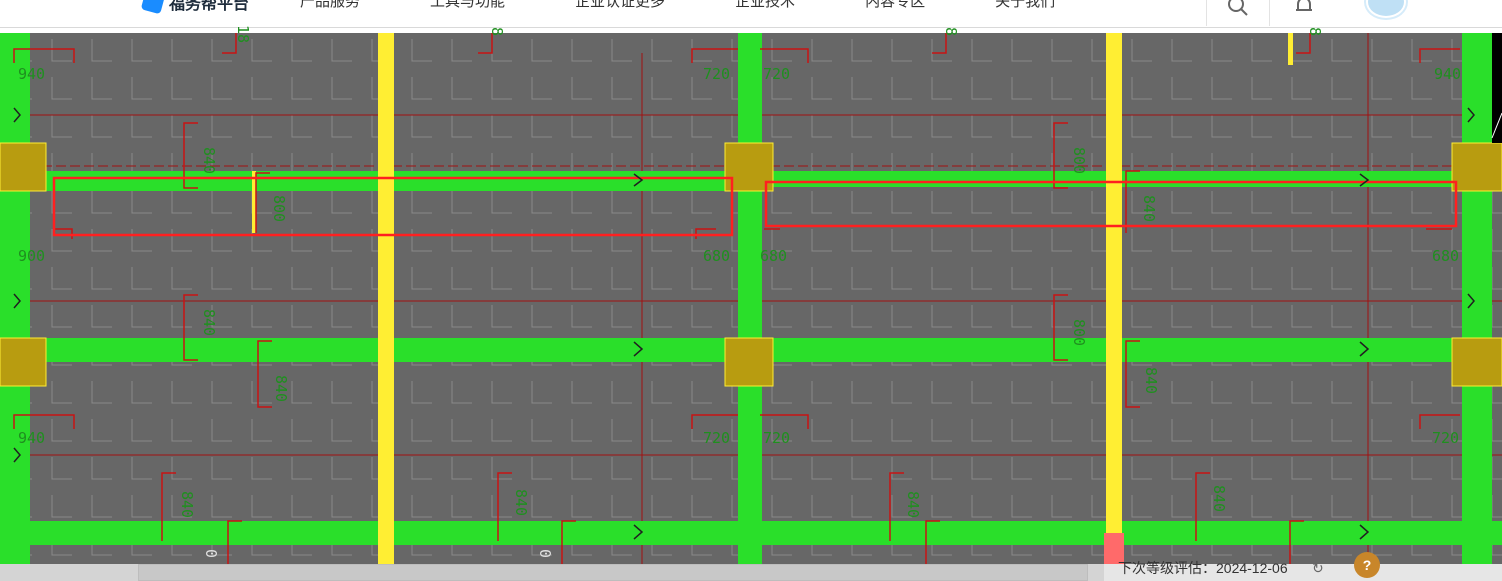 Image resolution: width=1502 pixels, height=581 pixels. I want to click on logo-text: 福务帮平台, so click(209, 6).